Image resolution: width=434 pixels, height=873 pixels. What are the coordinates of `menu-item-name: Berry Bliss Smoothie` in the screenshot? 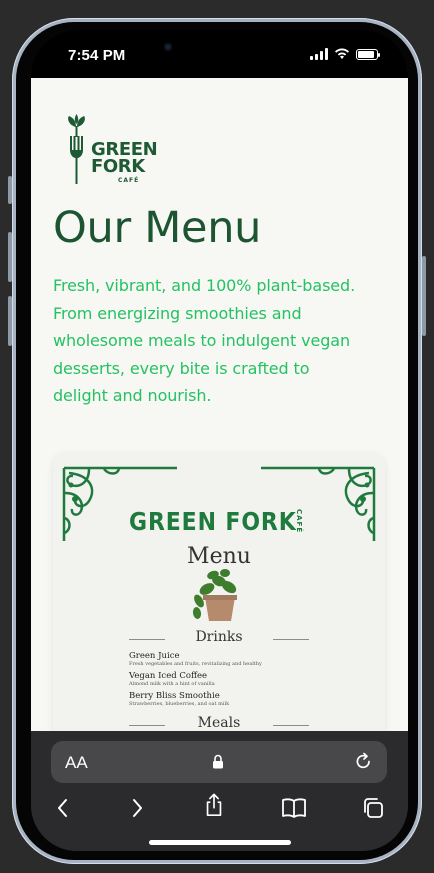 It's located at (174, 696).